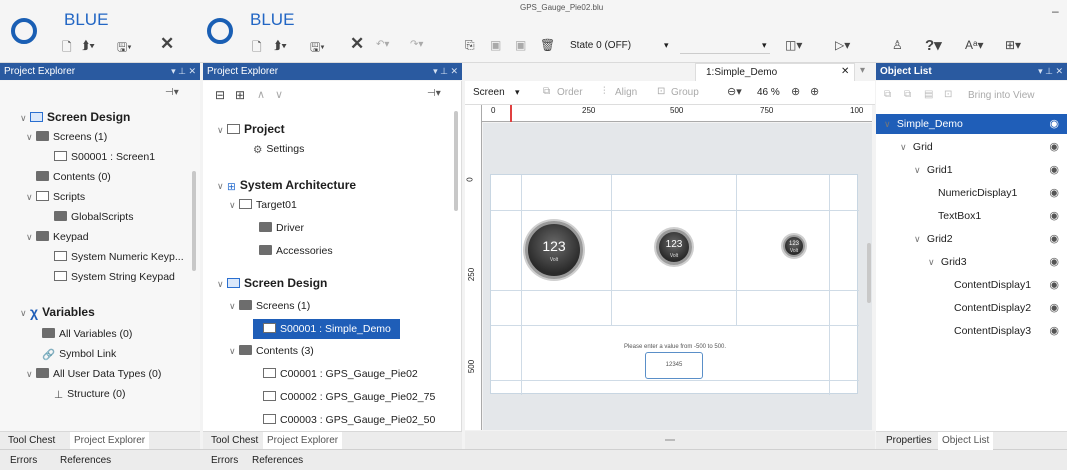  I want to click on state-dropdown-2-icon: ▾, so click(764, 45).